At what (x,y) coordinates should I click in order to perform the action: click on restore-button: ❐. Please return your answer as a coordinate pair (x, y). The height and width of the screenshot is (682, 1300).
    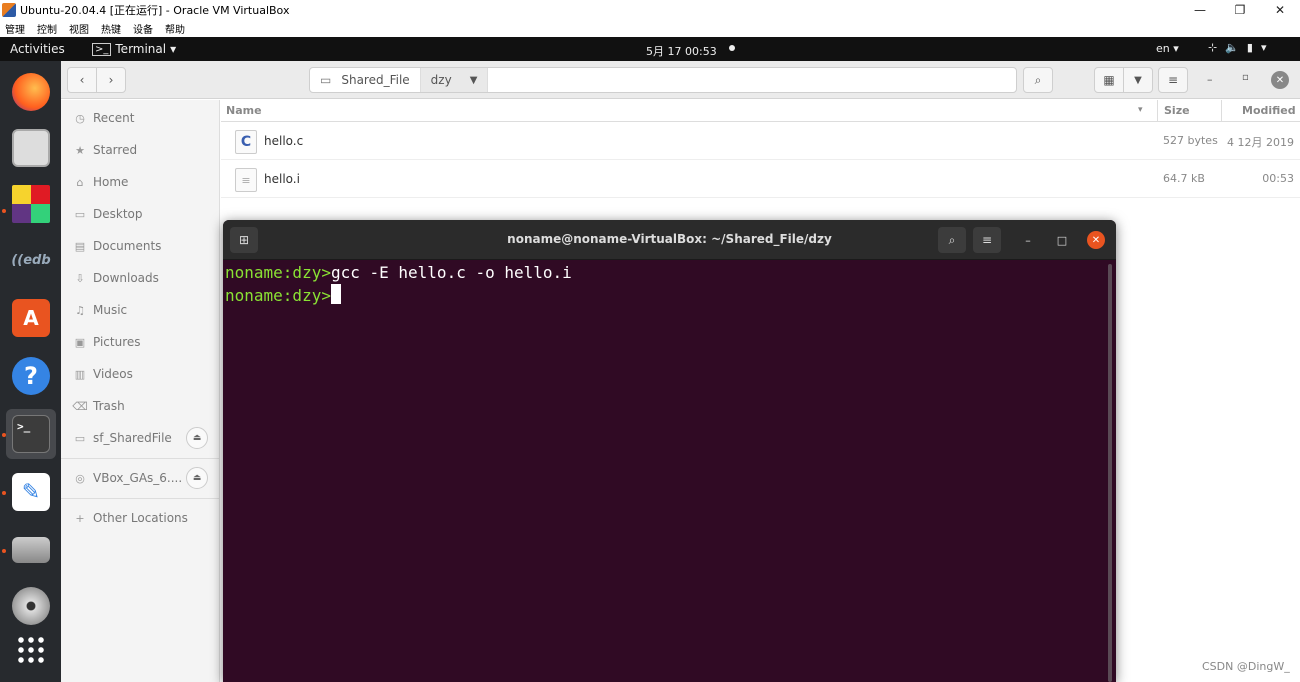
    Looking at the image, I should click on (1240, 10).